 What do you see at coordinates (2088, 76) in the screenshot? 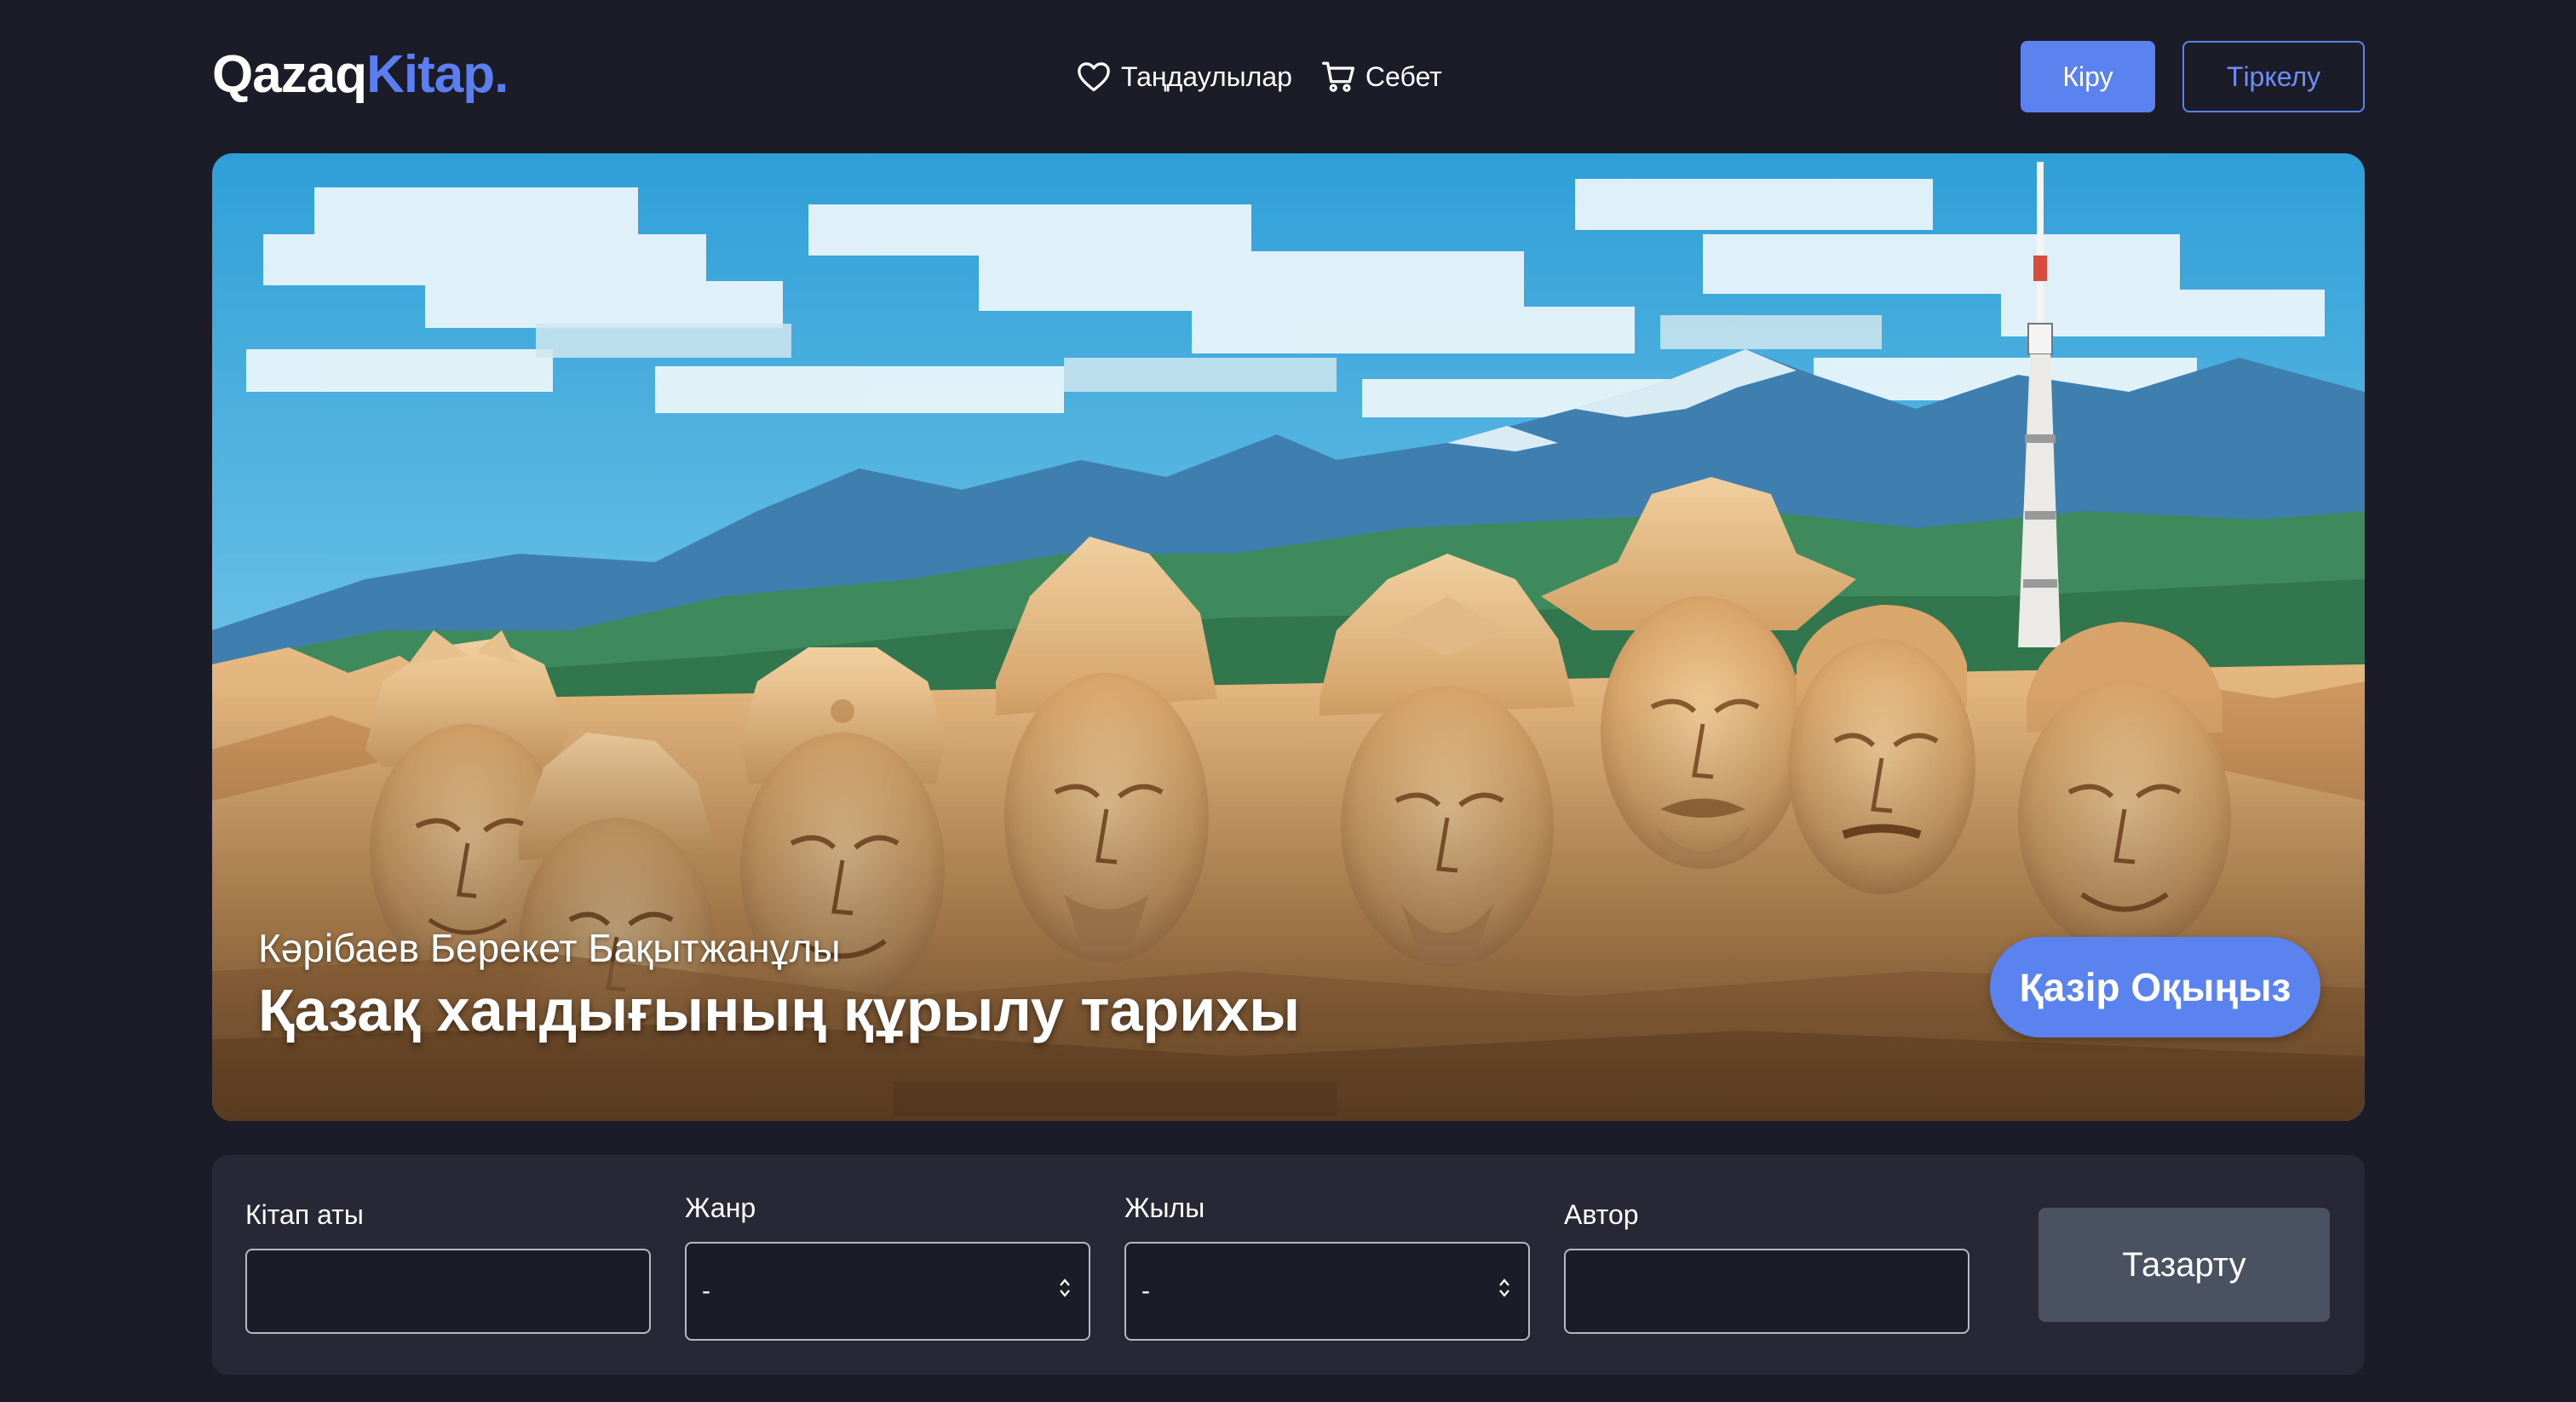
I see `login-button: Кіру` at bounding box center [2088, 76].